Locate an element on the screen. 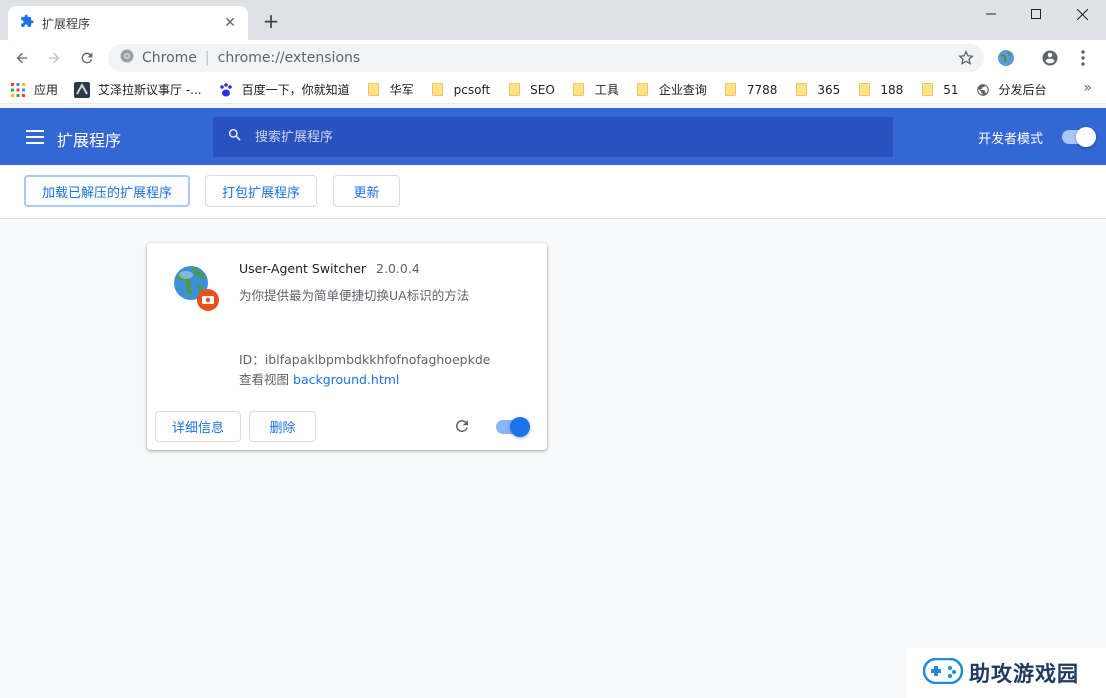  bookmark-folder-tools: 工具 is located at coordinates (595, 90).